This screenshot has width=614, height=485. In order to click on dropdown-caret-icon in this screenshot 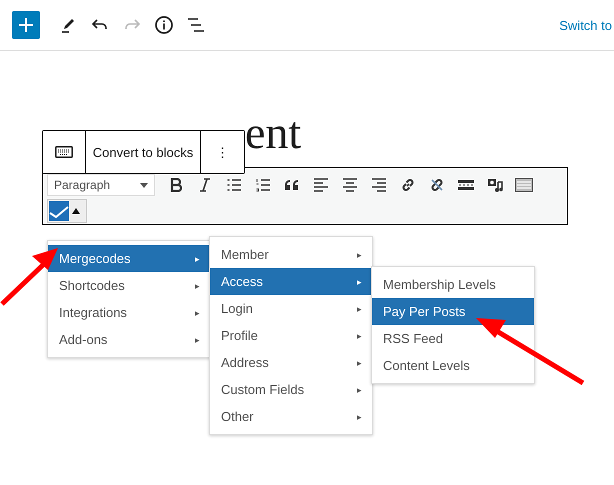, I will do `click(144, 185)`.